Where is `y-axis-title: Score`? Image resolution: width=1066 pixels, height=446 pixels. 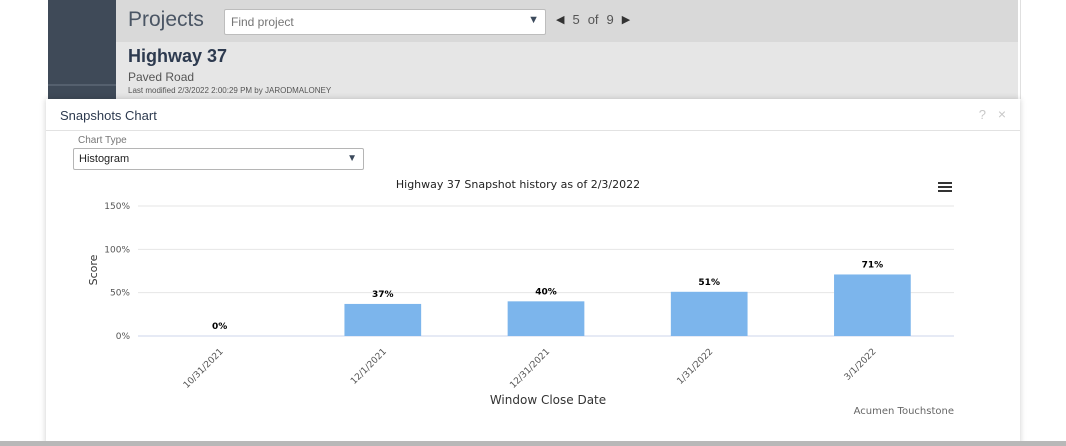
y-axis-title: Score is located at coordinates (93, 269).